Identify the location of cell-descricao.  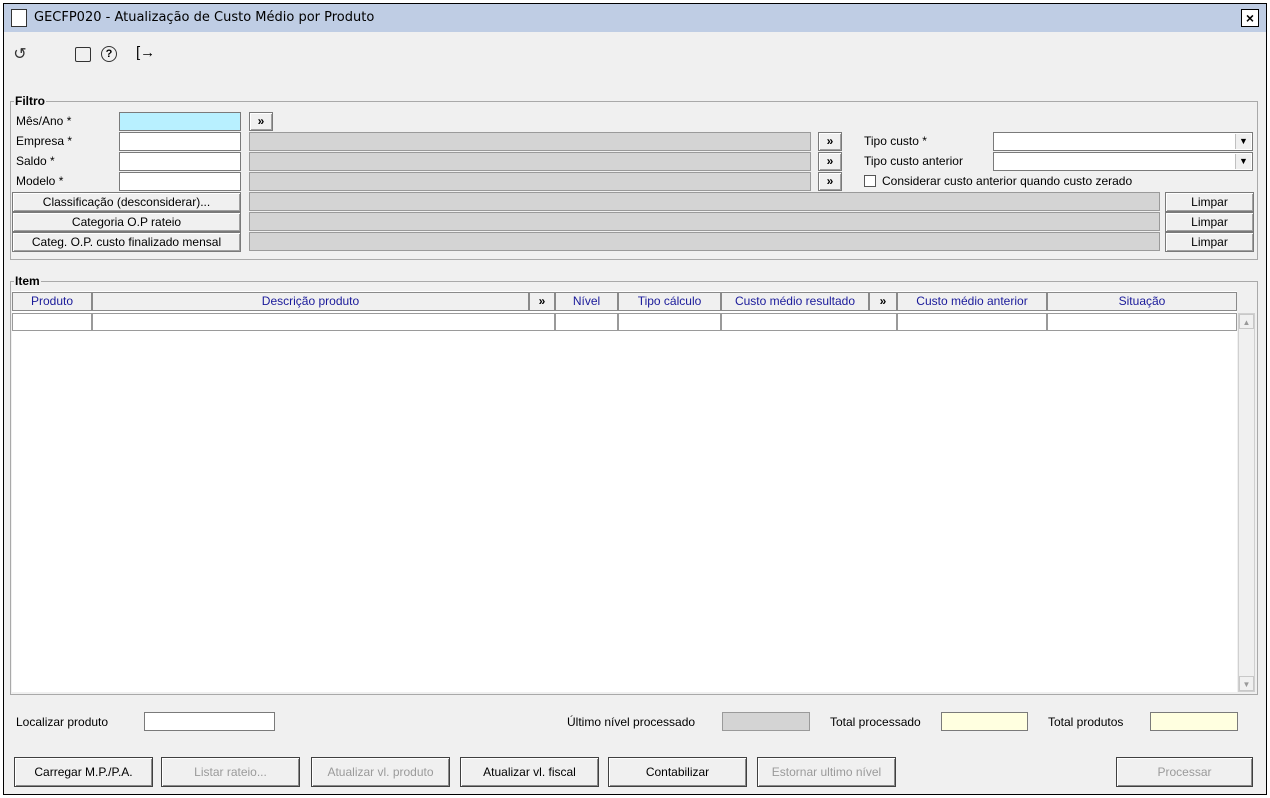
(323, 322).